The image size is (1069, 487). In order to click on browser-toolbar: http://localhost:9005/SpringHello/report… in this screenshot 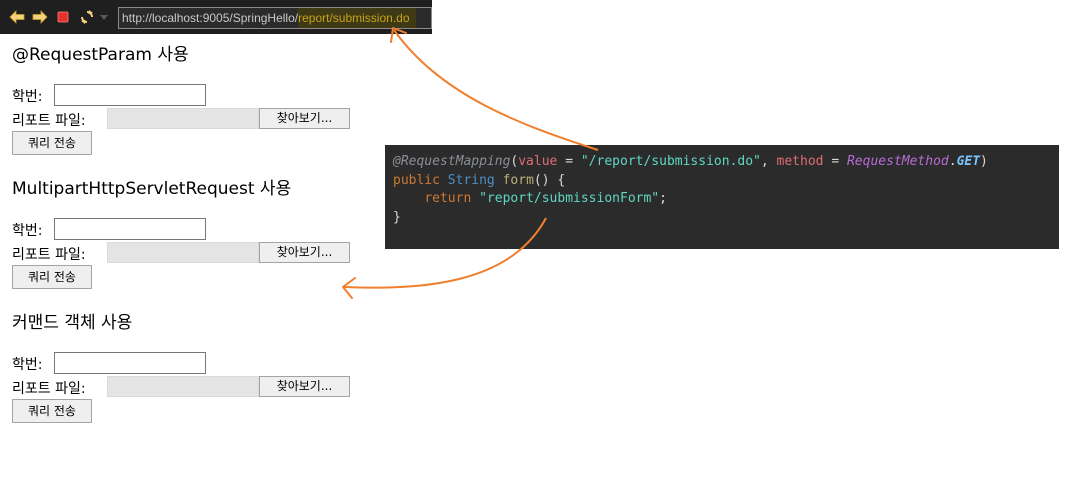, I will do `click(216, 17)`.